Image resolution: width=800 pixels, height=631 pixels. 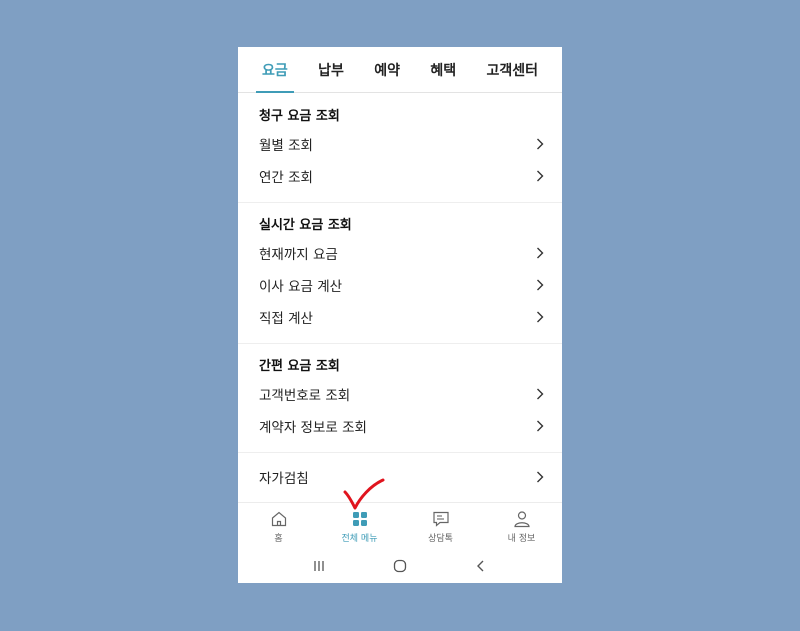 What do you see at coordinates (275, 70) in the screenshot?
I see `tab-fee: 요금` at bounding box center [275, 70].